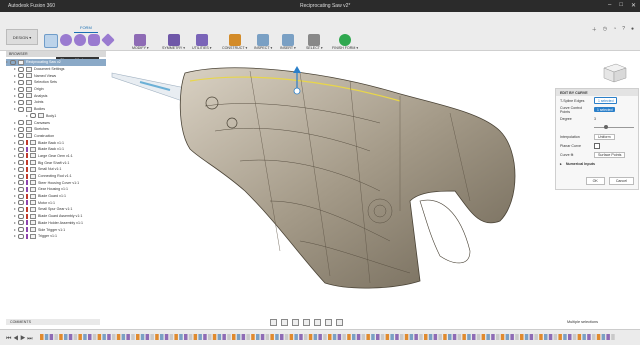  What do you see at coordinates (56, 223) in the screenshot?
I see `browser-item: Blade Holder Assembly v1:1` at bounding box center [56, 223].